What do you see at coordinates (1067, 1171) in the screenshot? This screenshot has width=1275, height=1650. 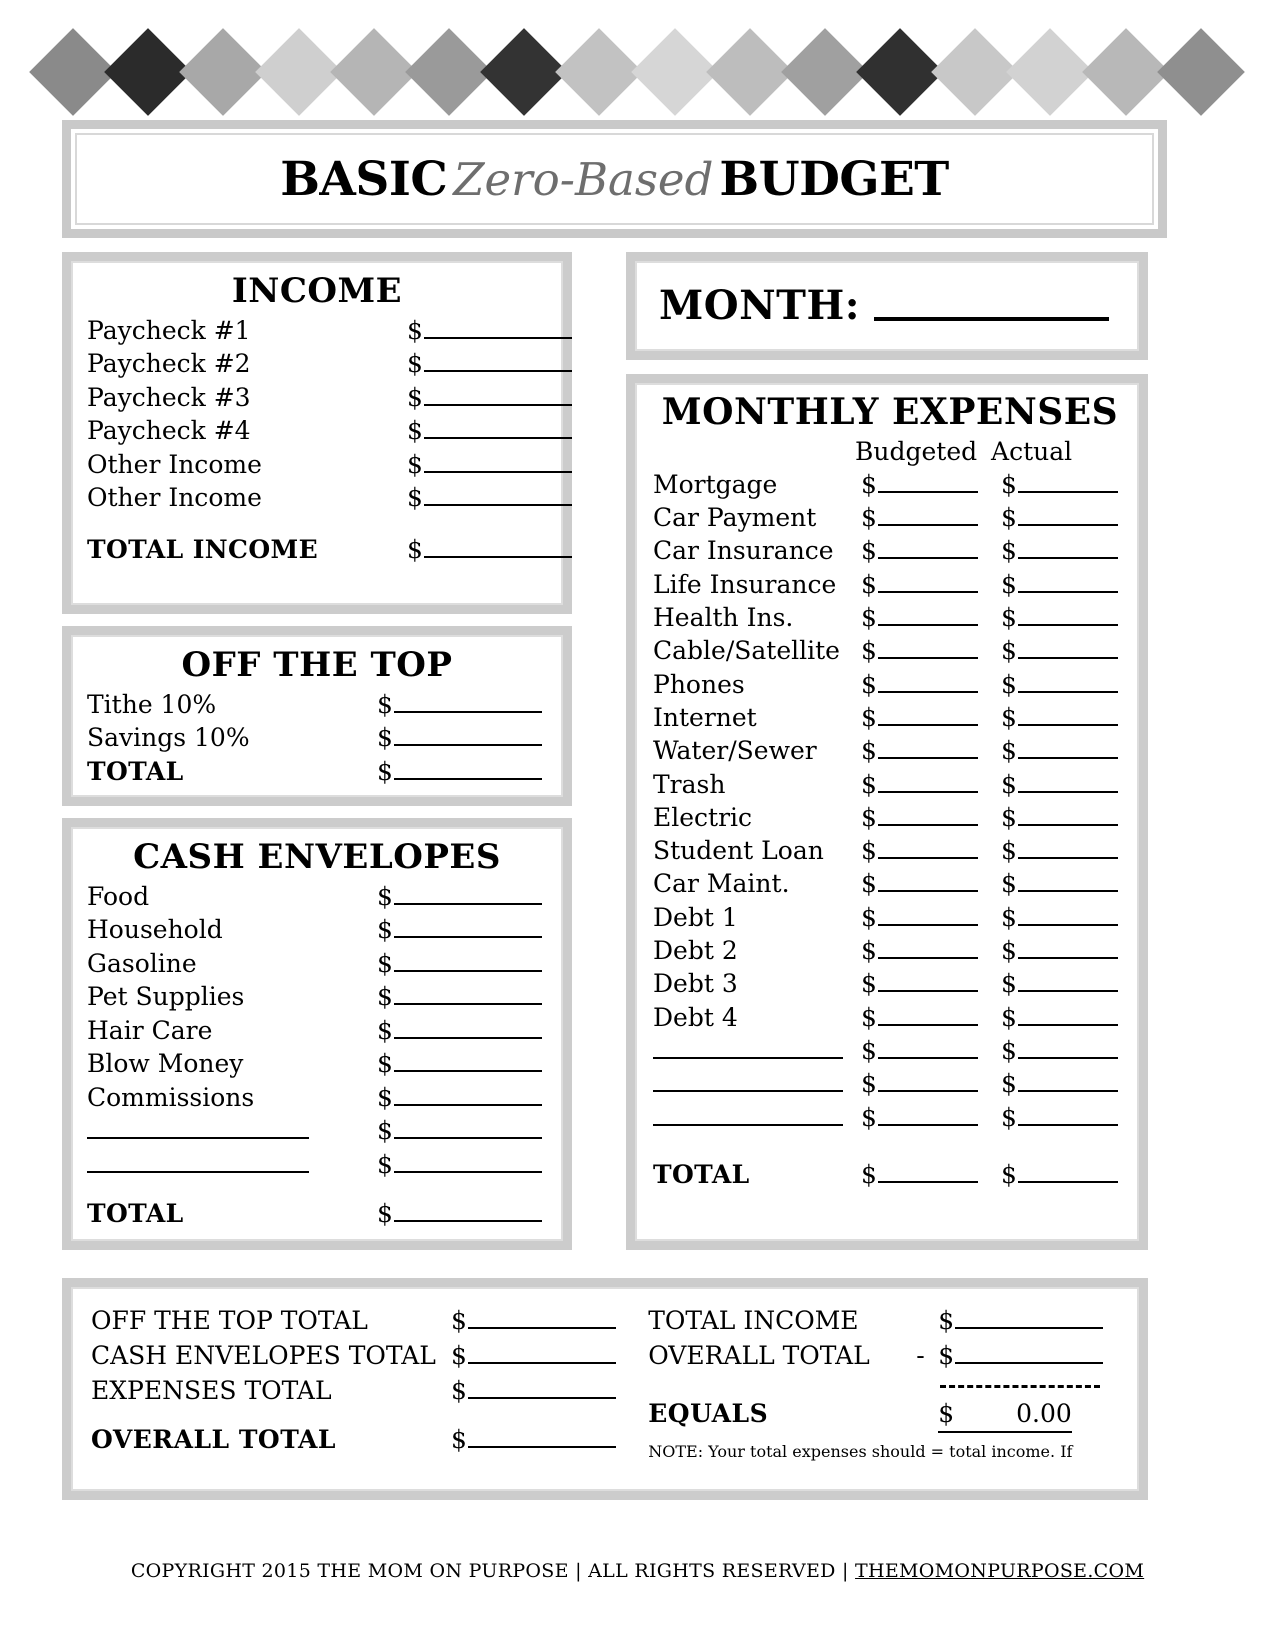 I see `expenses-total-actual-line` at bounding box center [1067, 1171].